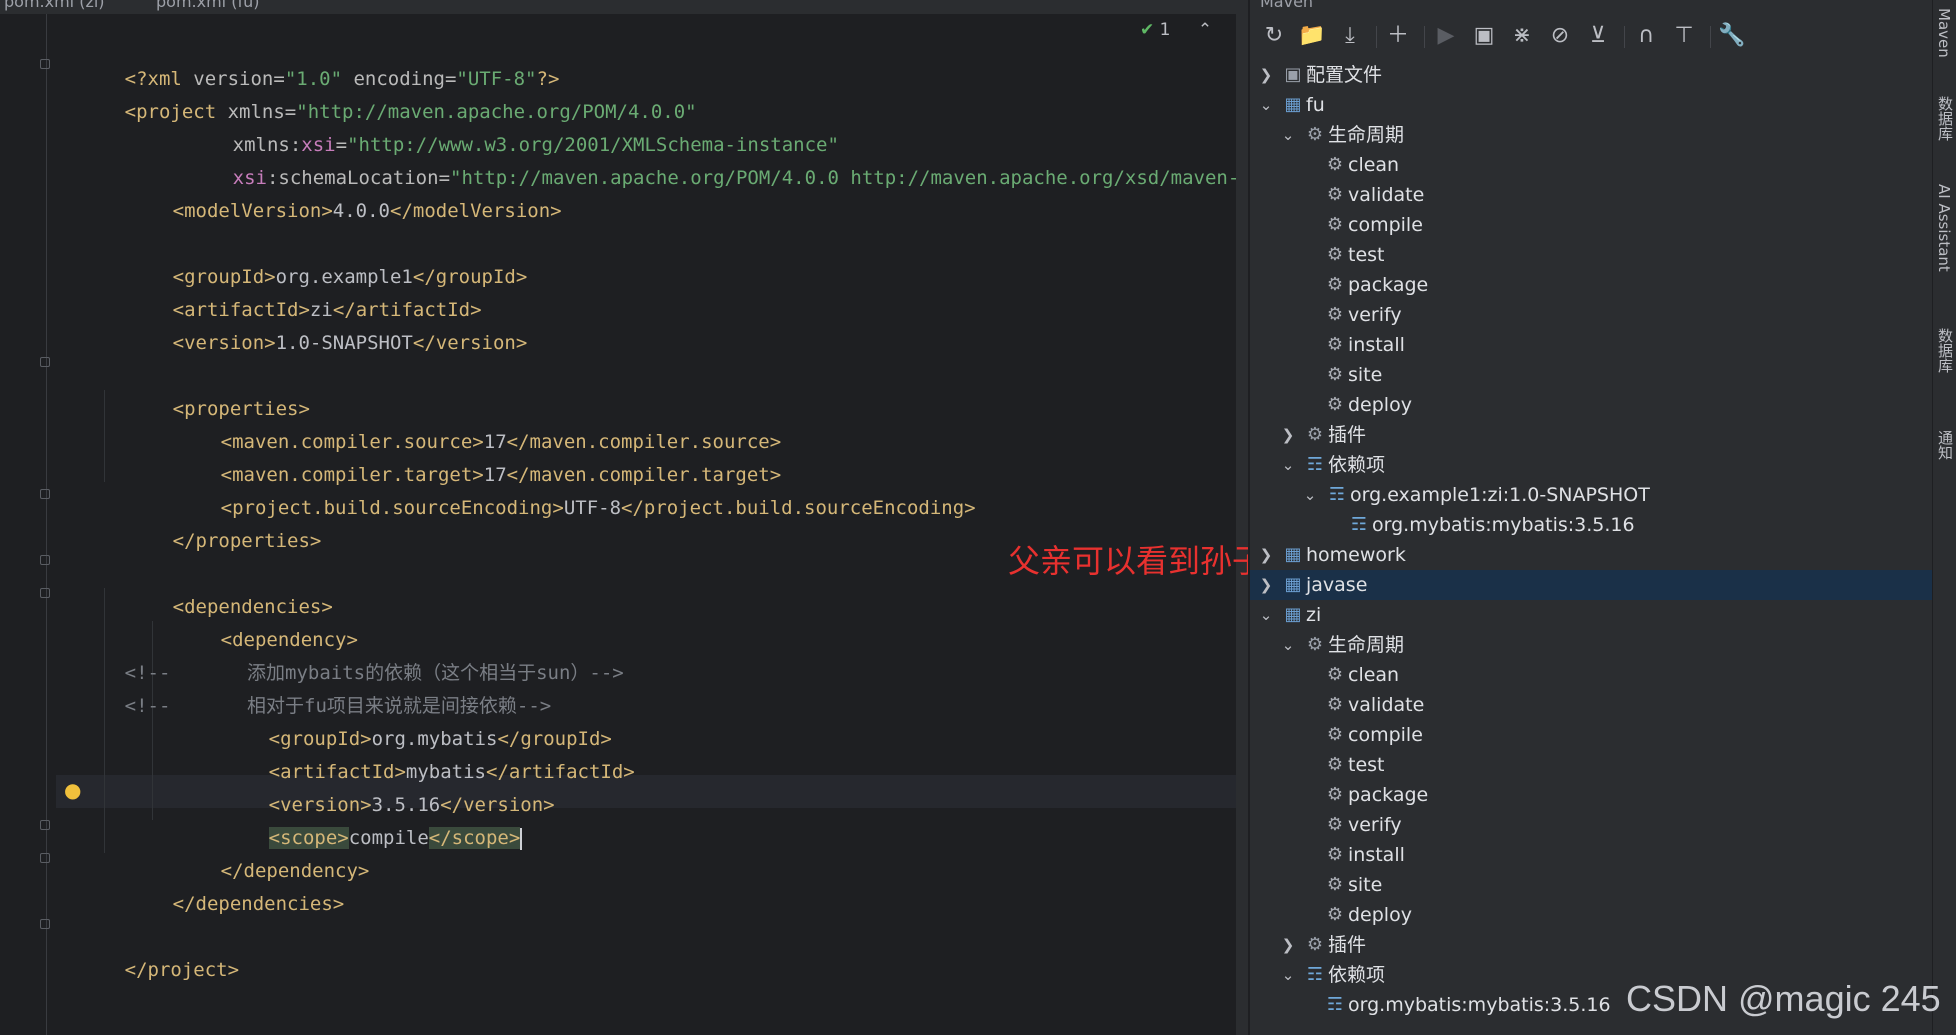  I want to click on download-icon: ⤓, so click(1350, 36).